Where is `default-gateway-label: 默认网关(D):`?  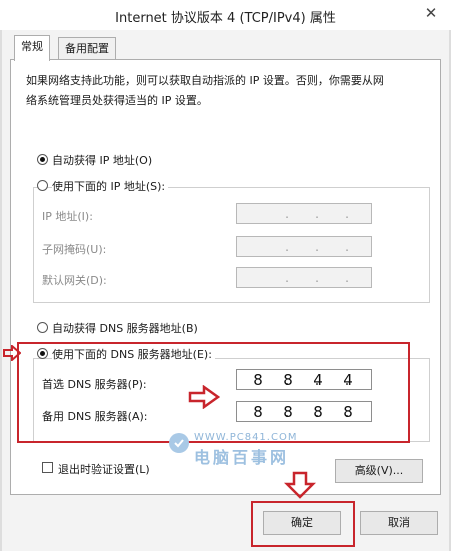 default-gateway-label: 默认网关(D): is located at coordinates (74, 280).